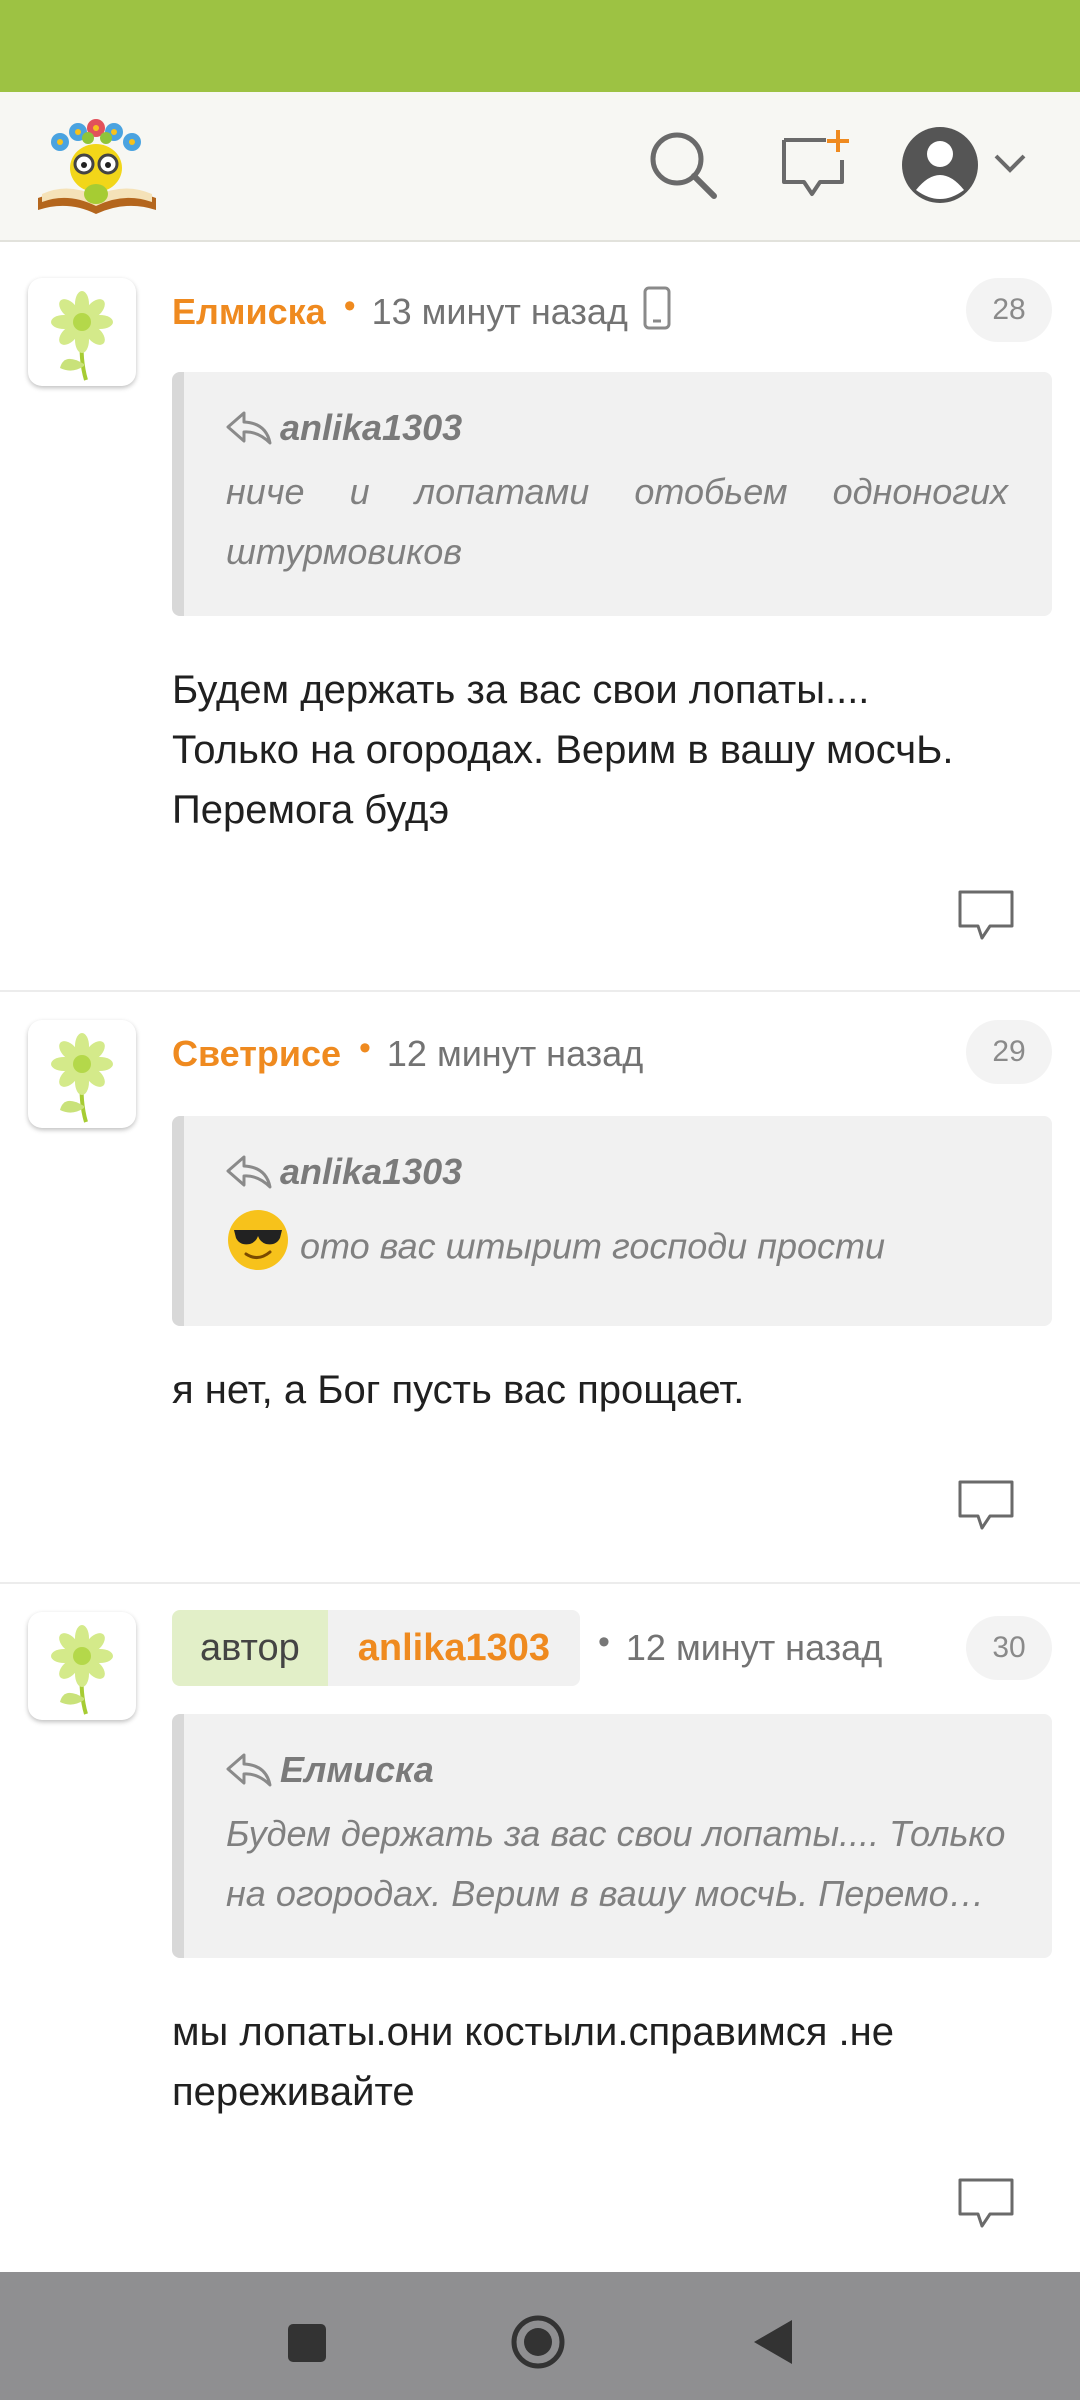 The image size is (1080, 2400). What do you see at coordinates (97, 164) in the screenshot?
I see `reading-bookworm-logo-icon` at bounding box center [97, 164].